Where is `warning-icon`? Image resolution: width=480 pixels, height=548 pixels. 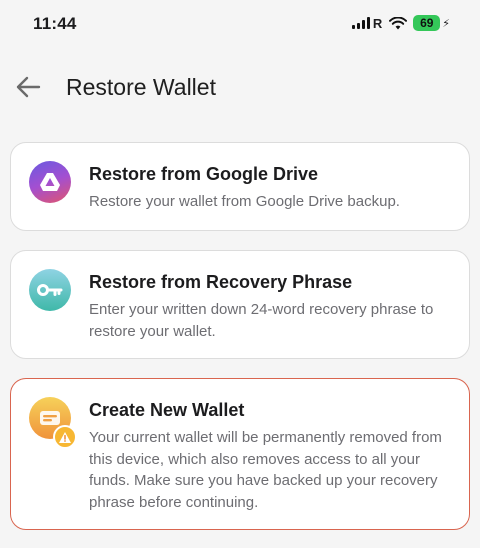 warning-icon is located at coordinates (65, 437).